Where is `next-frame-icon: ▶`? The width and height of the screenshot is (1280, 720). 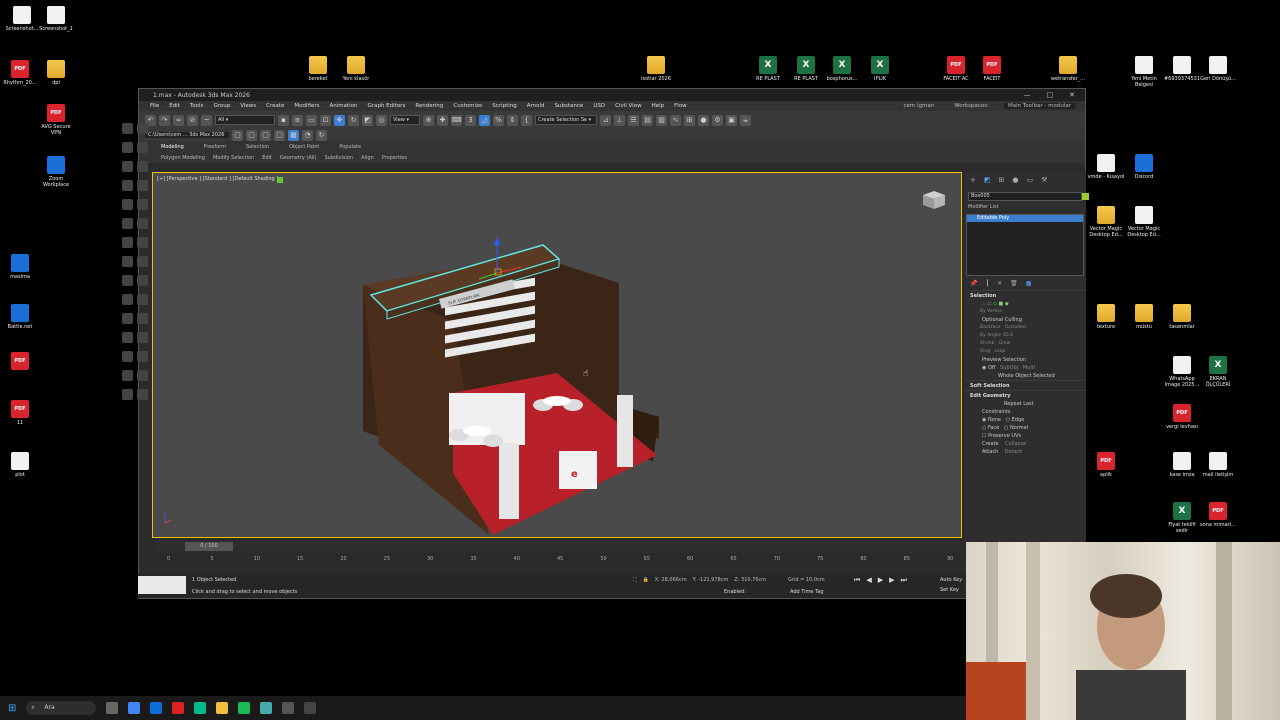 next-frame-icon: ▶ is located at coordinates (891, 580).